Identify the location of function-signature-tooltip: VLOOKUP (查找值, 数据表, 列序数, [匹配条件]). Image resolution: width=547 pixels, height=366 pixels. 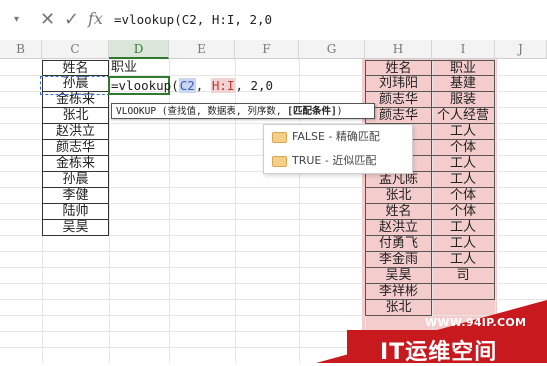
(243, 111).